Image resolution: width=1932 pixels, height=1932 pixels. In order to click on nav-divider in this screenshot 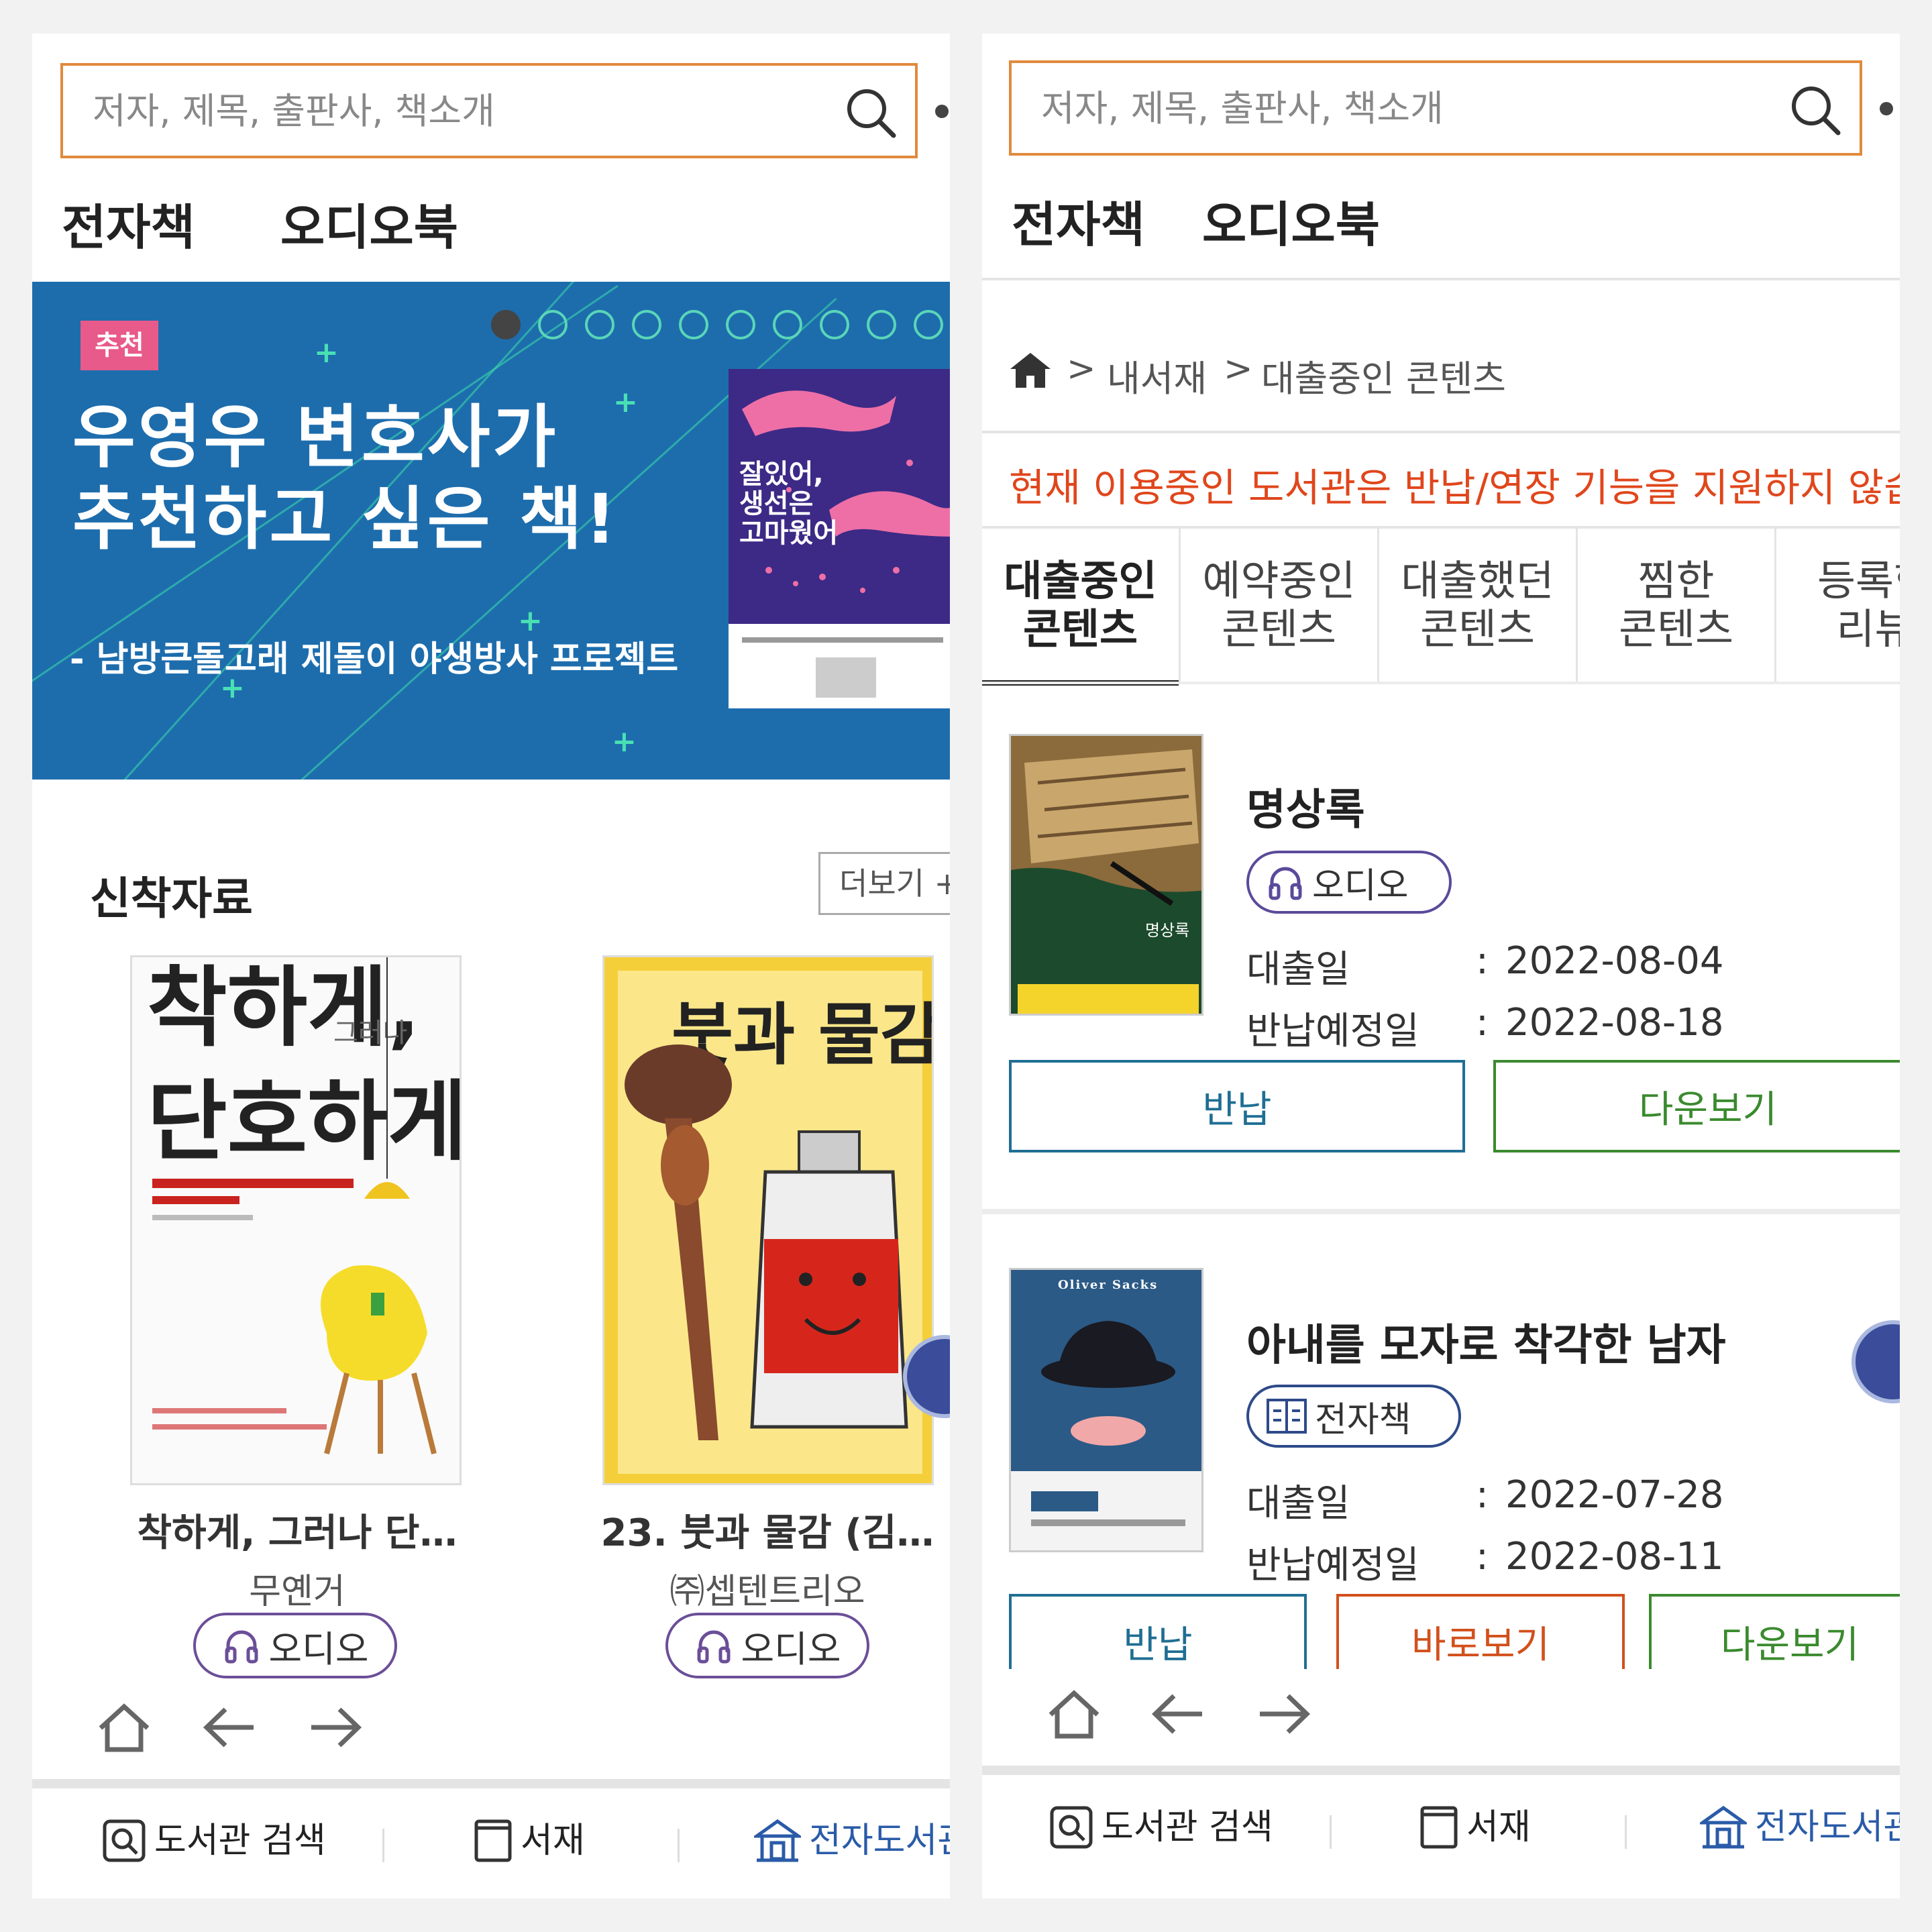, I will do `click(679, 1845)`.